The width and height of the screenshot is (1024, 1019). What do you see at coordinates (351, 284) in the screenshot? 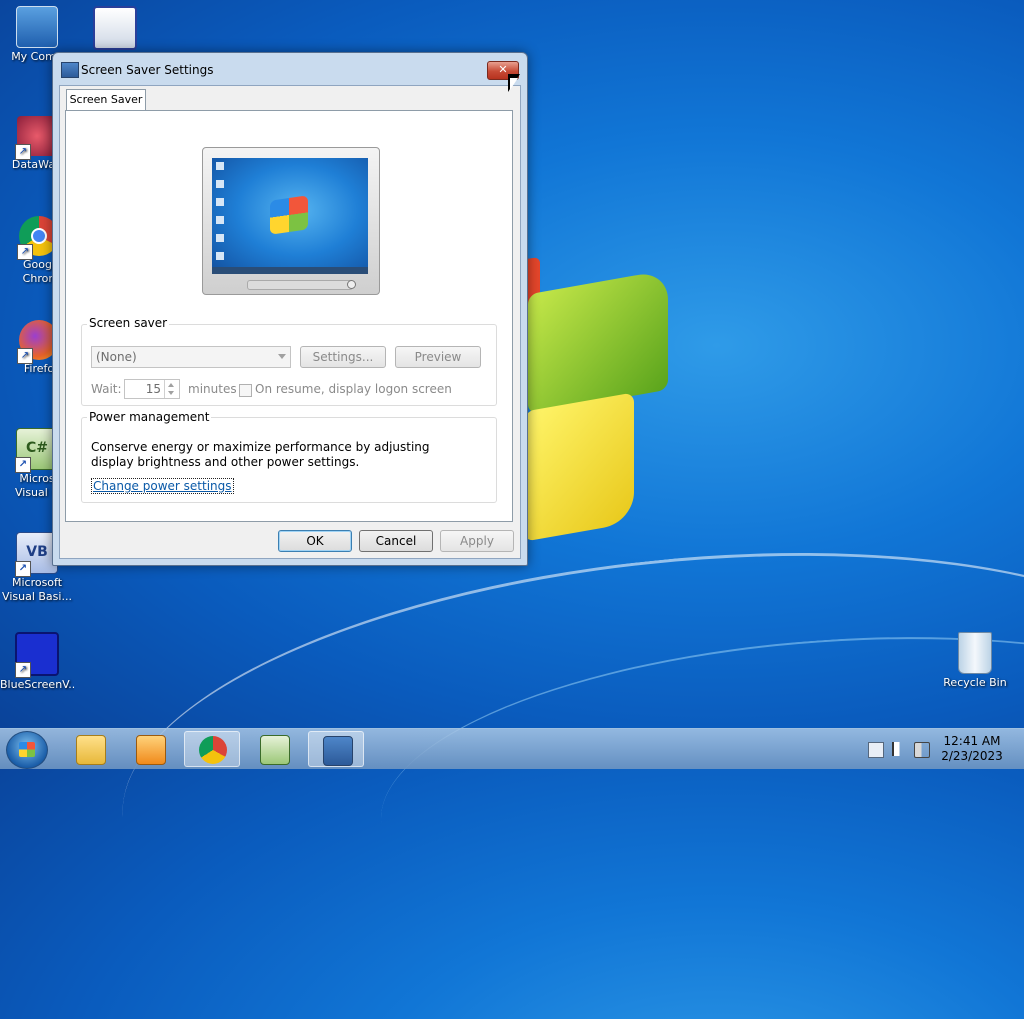
I see `power-button-icon` at bounding box center [351, 284].